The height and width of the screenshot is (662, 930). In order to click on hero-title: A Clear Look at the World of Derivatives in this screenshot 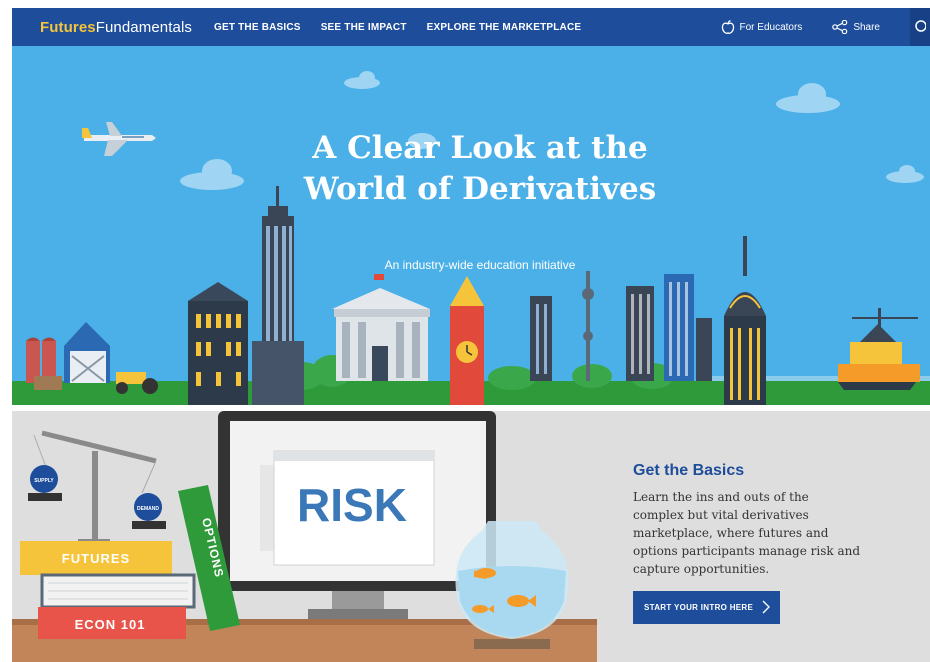, I will do `click(480, 168)`.